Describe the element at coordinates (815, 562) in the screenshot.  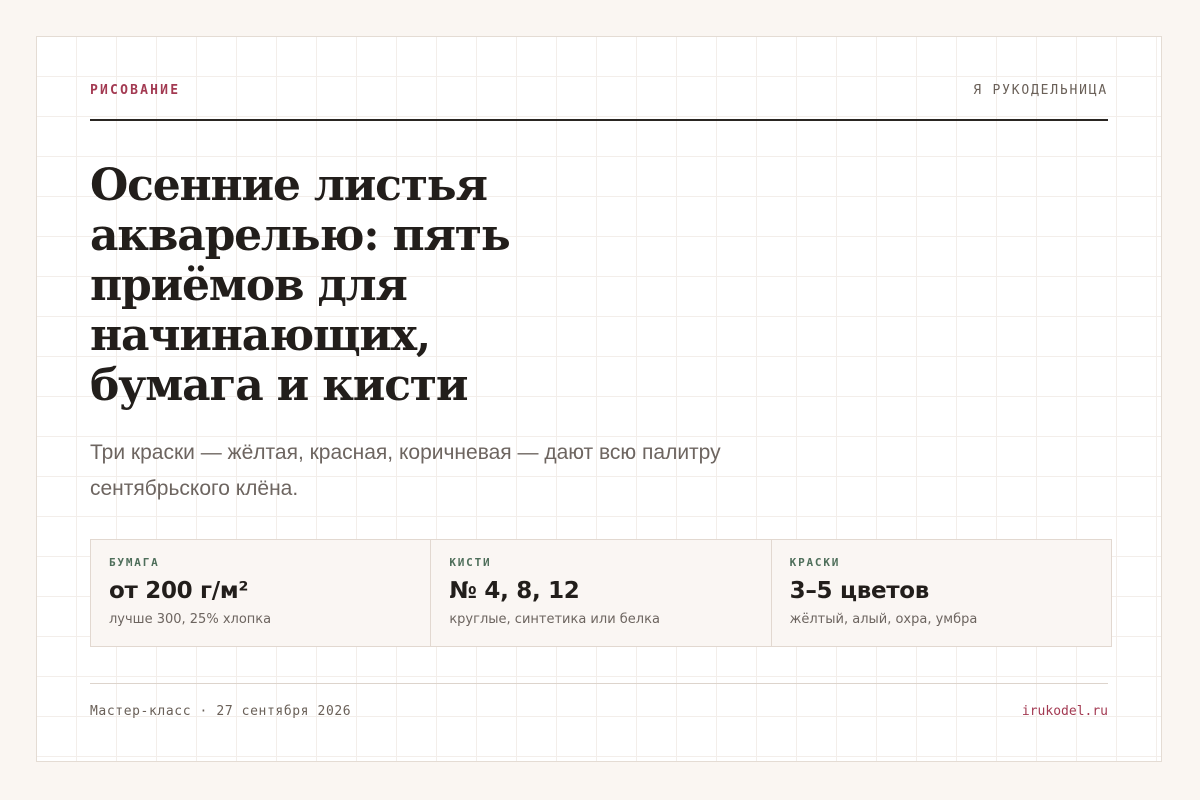
I see `spec-label: КРАСКИ` at that location.